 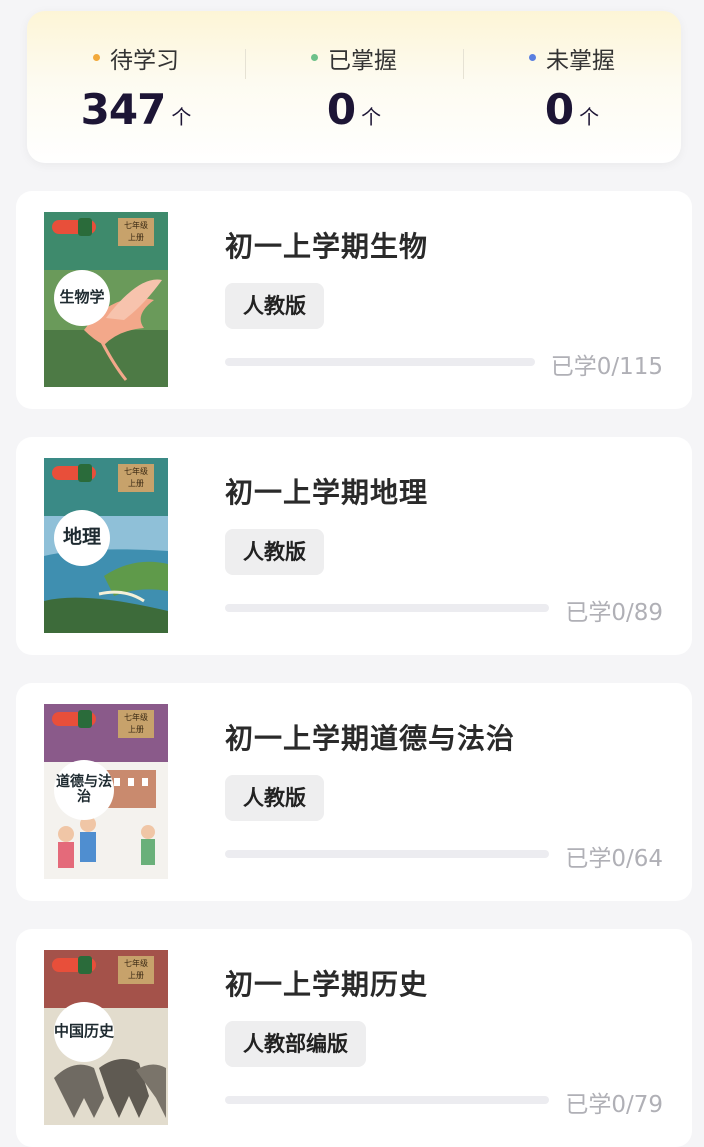 I want to click on cover-title-badge: 地理, so click(x=82, y=538).